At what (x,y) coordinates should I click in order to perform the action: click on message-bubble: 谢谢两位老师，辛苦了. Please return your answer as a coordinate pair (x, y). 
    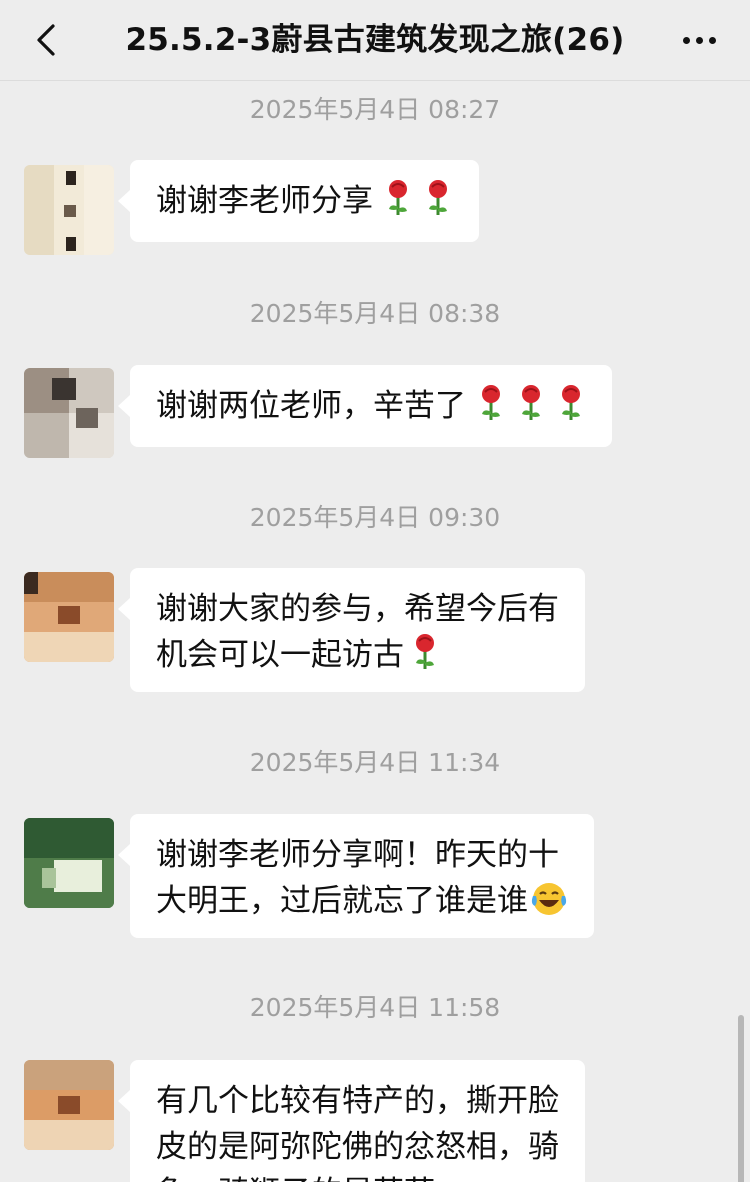
    Looking at the image, I should click on (365, 406).